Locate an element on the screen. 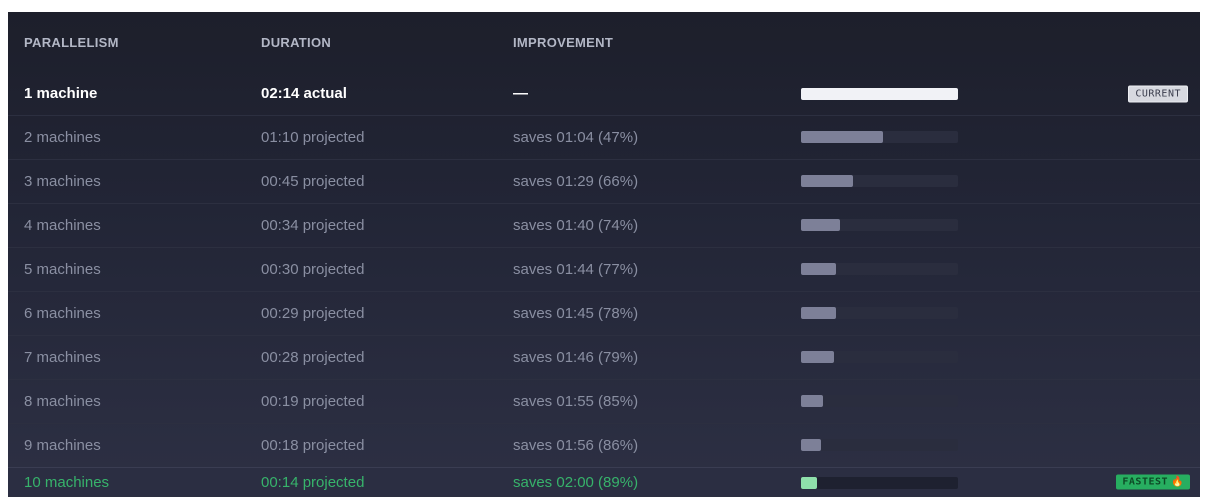 The height and width of the screenshot is (497, 1209). parallelism-cell: 5 machines is located at coordinates (62, 269).